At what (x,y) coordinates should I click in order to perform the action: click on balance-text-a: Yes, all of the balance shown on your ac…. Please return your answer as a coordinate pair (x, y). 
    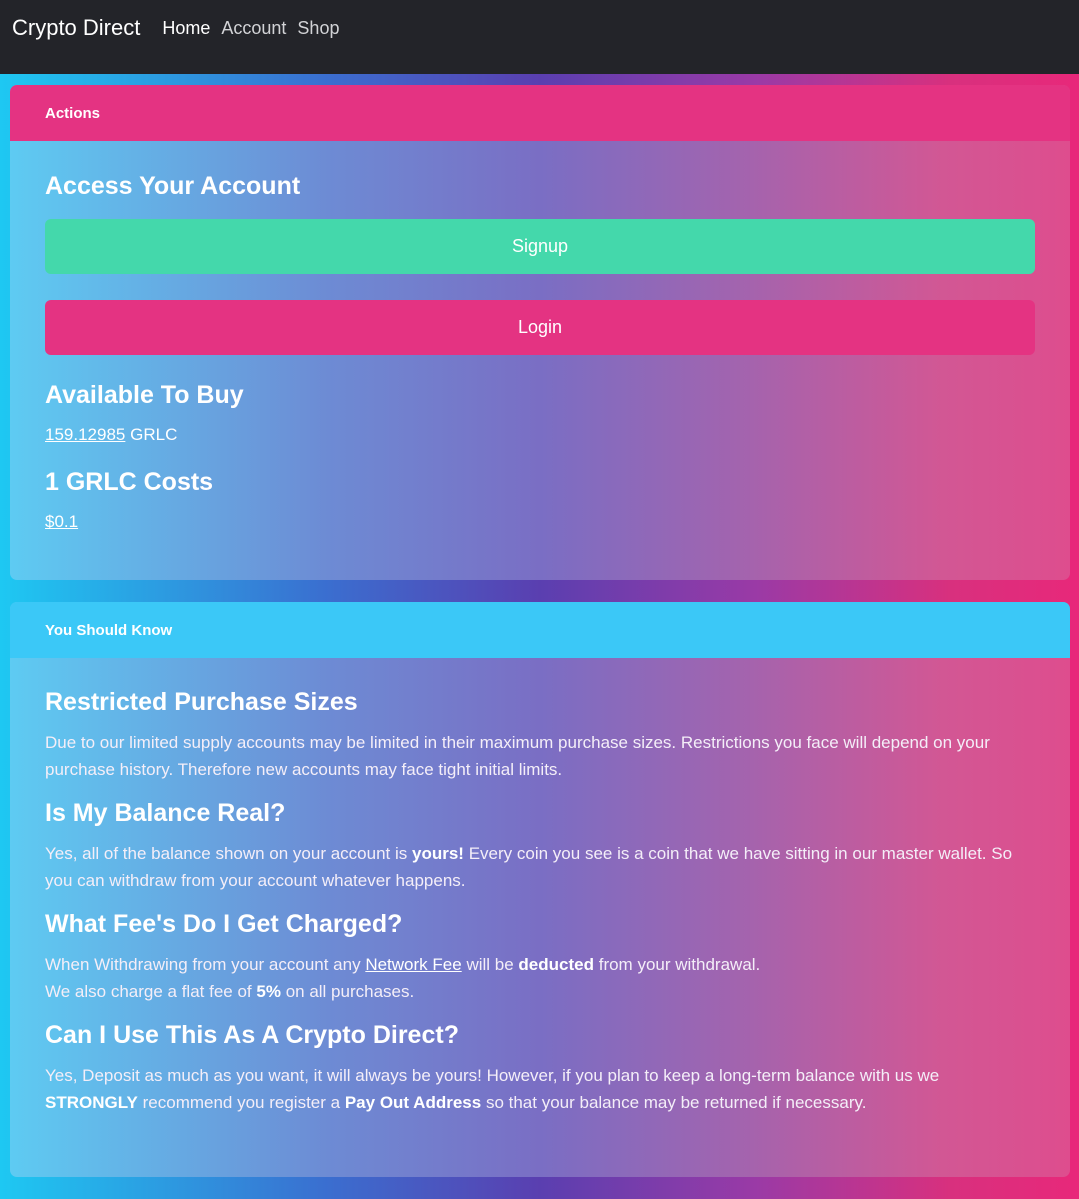
    Looking at the image, I should click on (226, 853).